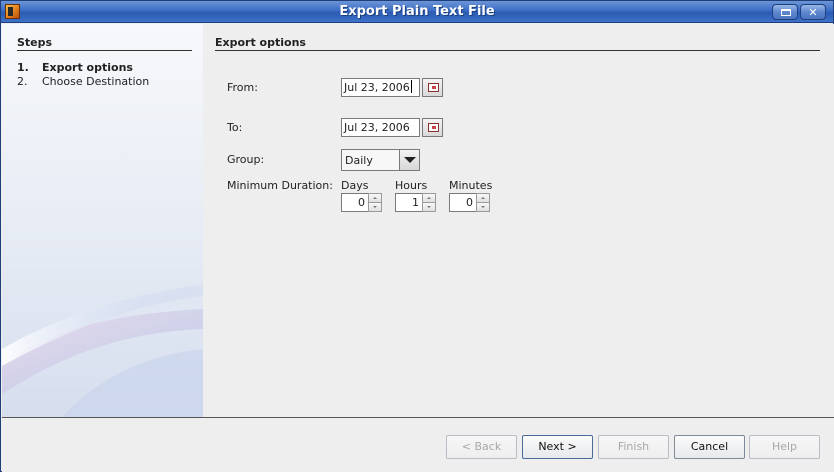  What do you see at coordinates (784, 447) in the screenshot?
I see `help-button: Help` at bounding box center [784, 447].